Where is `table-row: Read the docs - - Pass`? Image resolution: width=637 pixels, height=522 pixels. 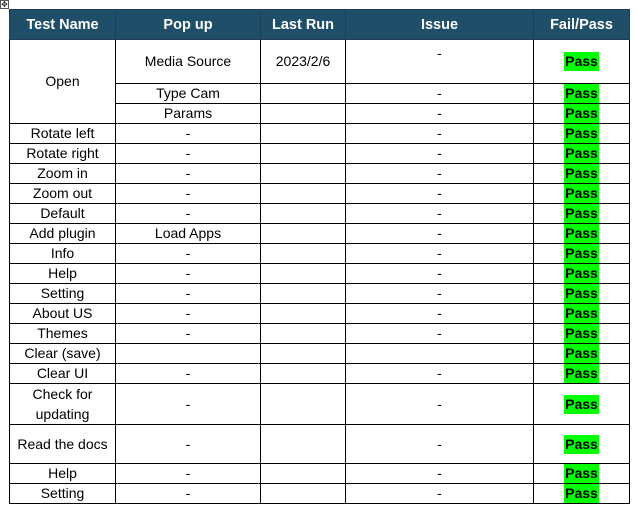 table-row: Read the docs - - Pass is located at coordinates (319, 444).